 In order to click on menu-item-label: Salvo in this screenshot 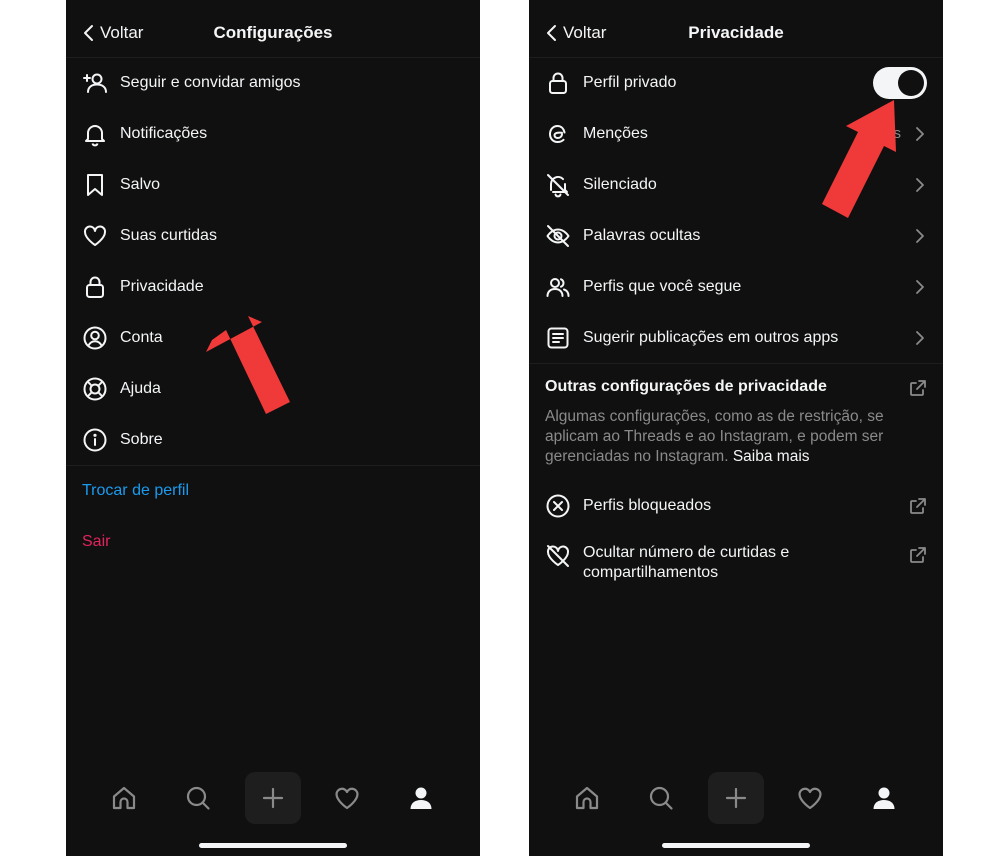, I will do `click(140, 184)`.